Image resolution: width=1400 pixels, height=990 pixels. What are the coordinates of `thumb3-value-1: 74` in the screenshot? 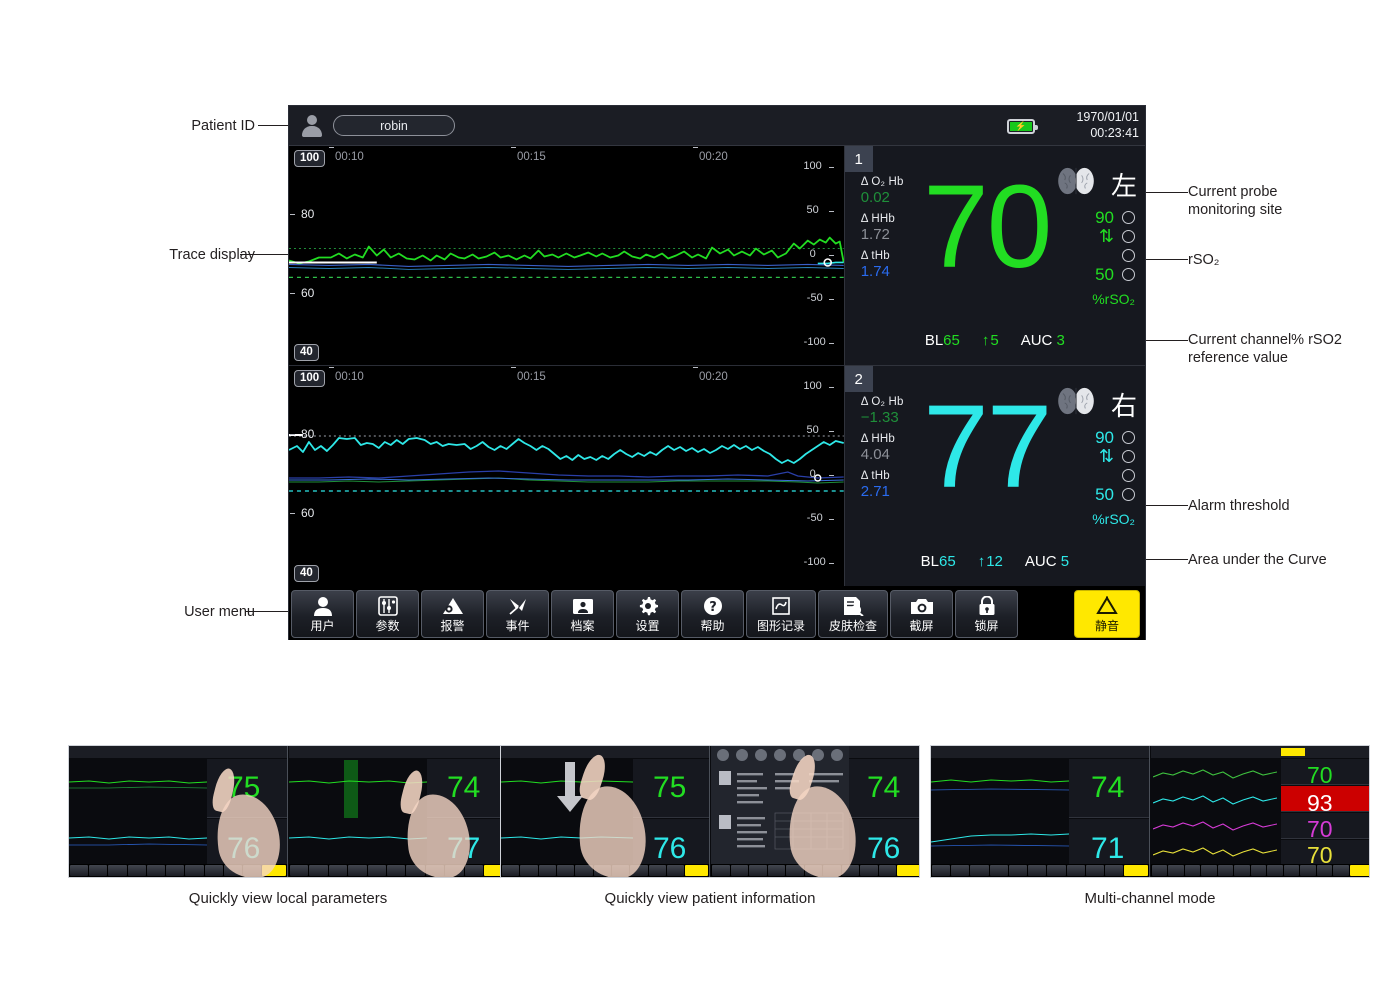 It's located at (1108, 787).